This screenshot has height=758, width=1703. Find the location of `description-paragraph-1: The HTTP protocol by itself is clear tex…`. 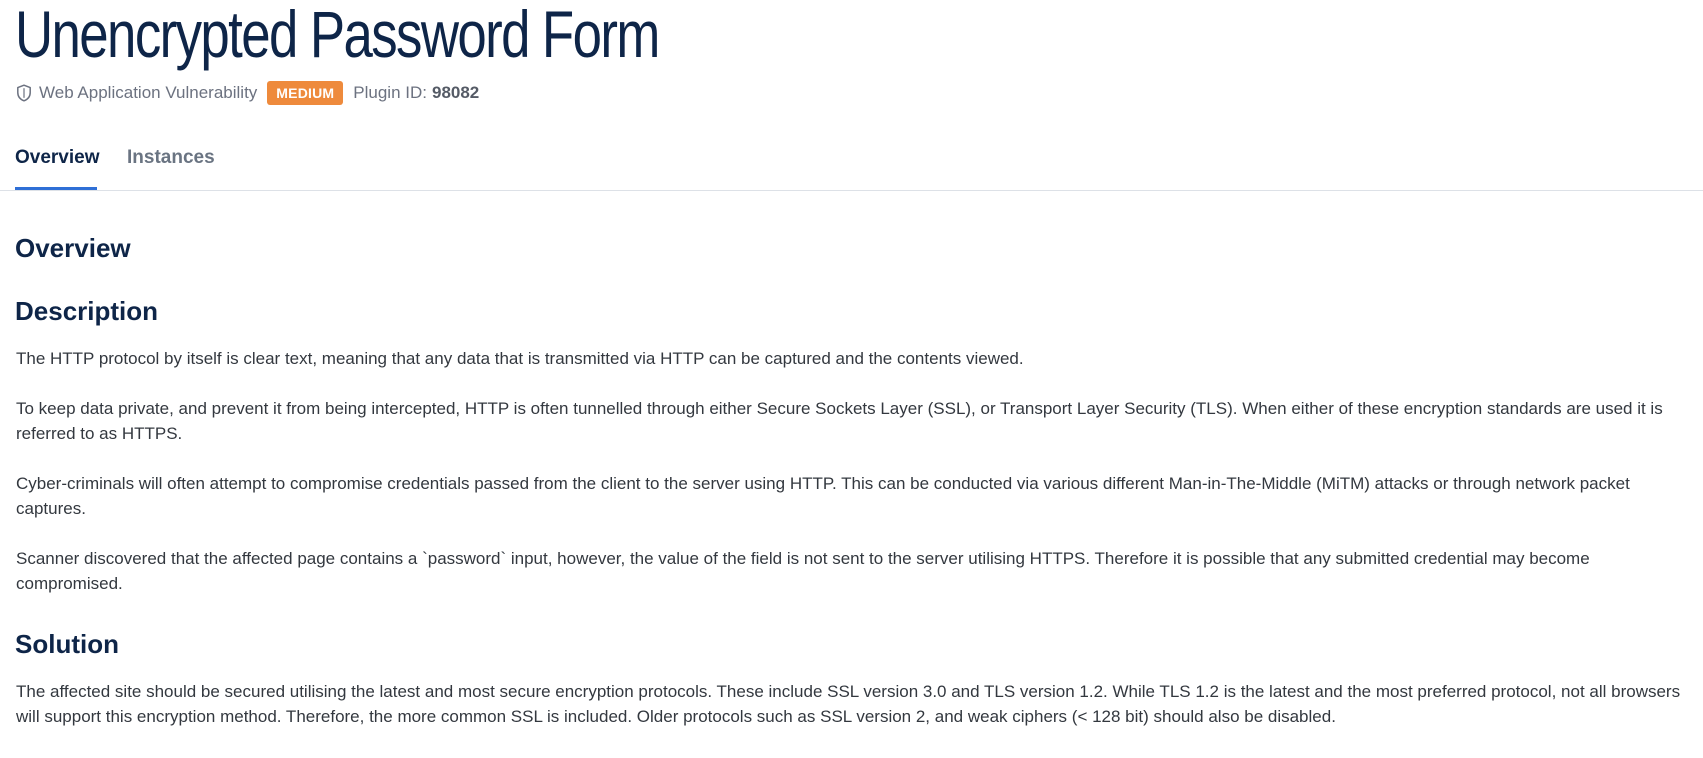

description-paragraph-1: The HTTP protocol by itself is clear tex… is located at coordinates (520, 358).